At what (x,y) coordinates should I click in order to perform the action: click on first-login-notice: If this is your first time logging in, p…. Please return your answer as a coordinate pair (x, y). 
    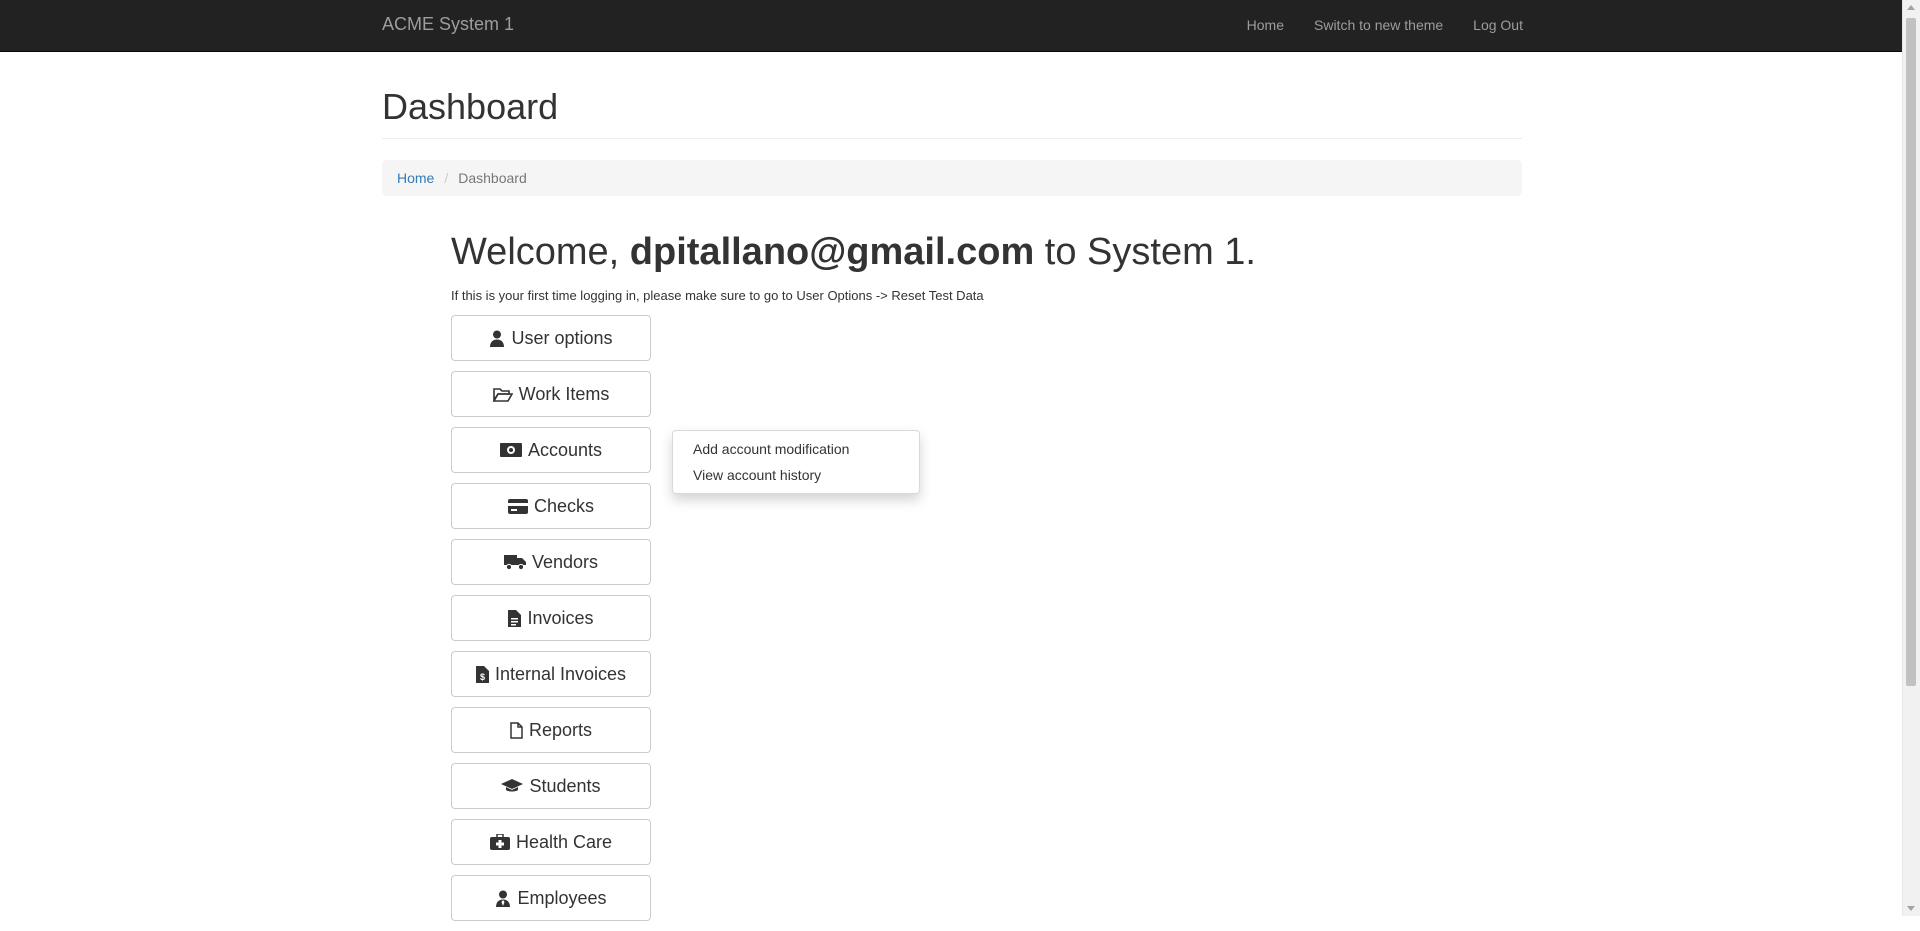
    Looking at the image, I should click on (717, 295).